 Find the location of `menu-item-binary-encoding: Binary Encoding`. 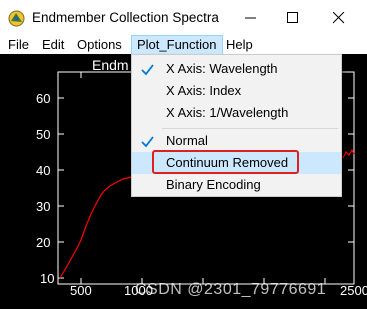

menu-item-binary-encoding: Binary Encoding is located at coordinates (236, 185).